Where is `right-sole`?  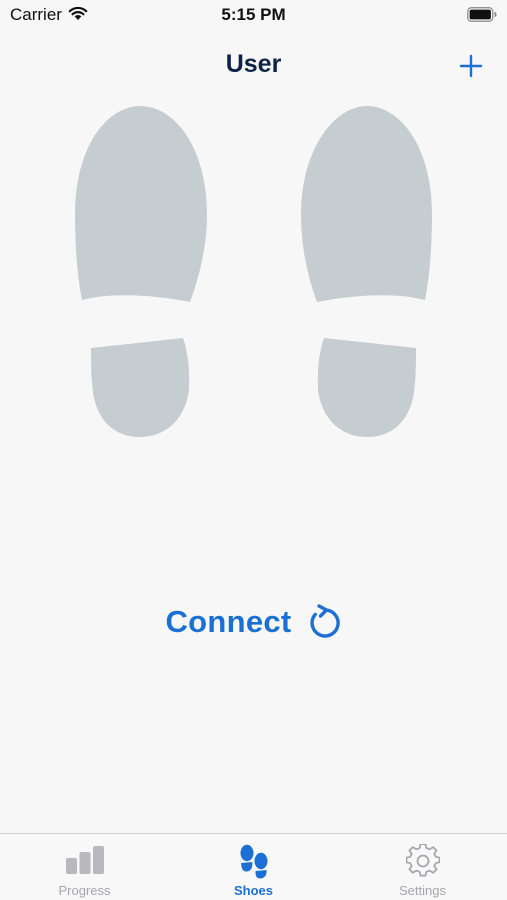 right-sole is located at coordinates (366, 204).